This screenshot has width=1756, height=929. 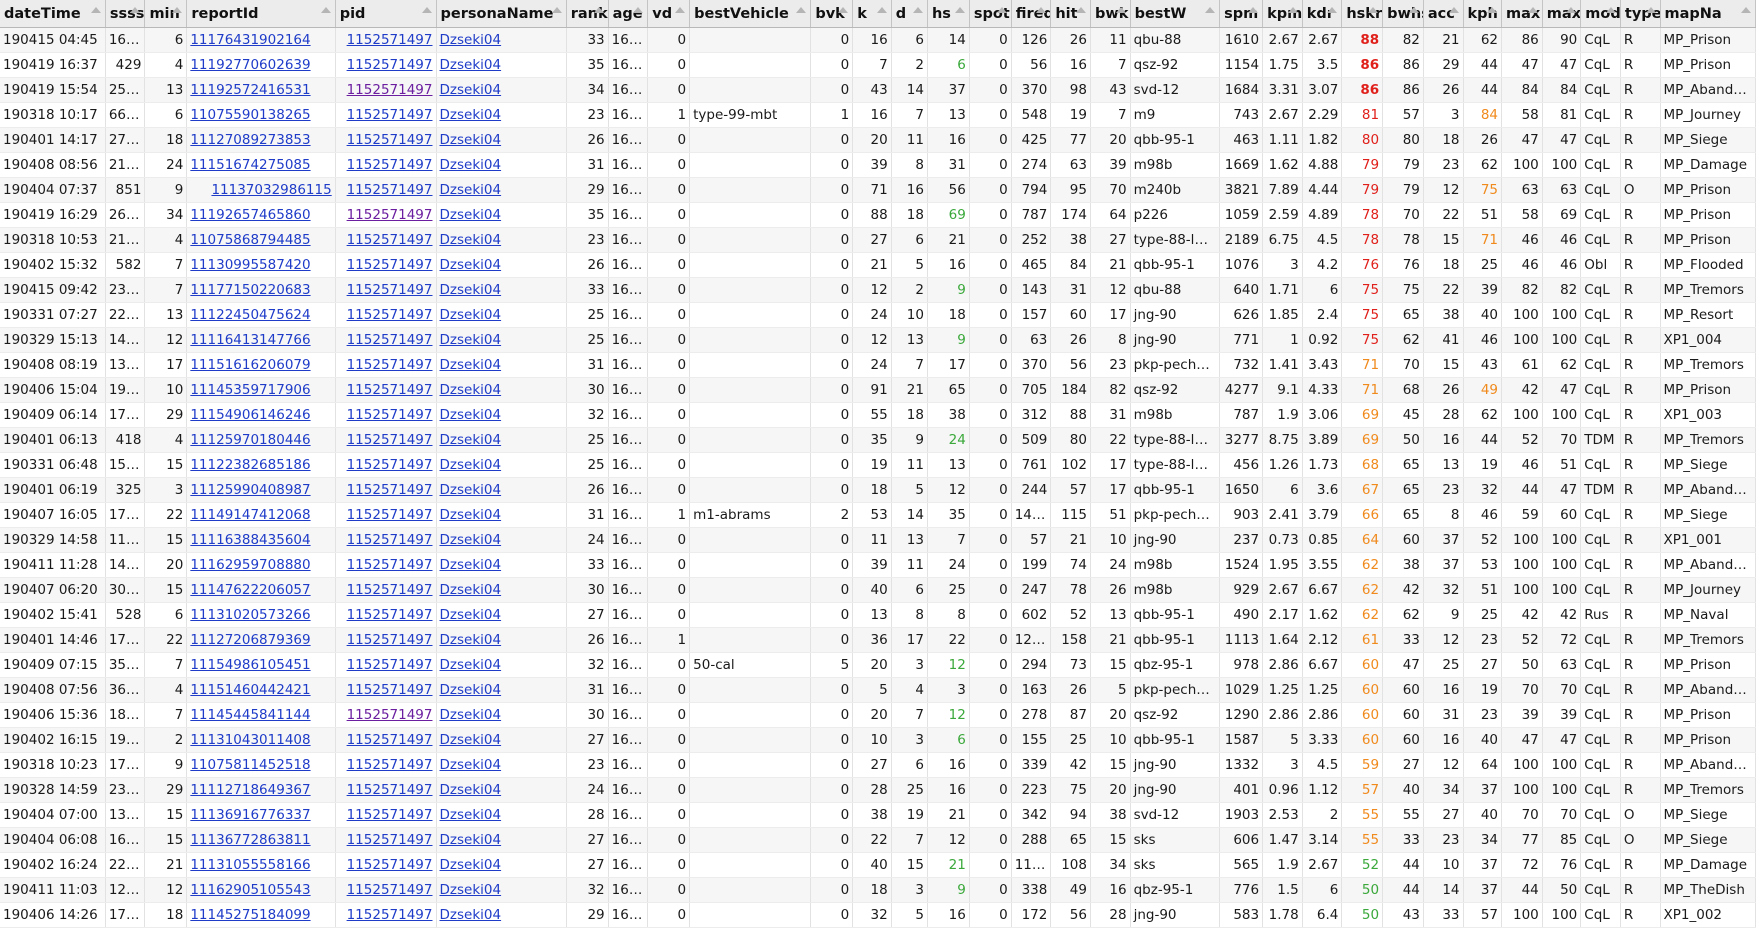 I want to click on reportId-link: 11154986105451, so click(x=250, y=665).